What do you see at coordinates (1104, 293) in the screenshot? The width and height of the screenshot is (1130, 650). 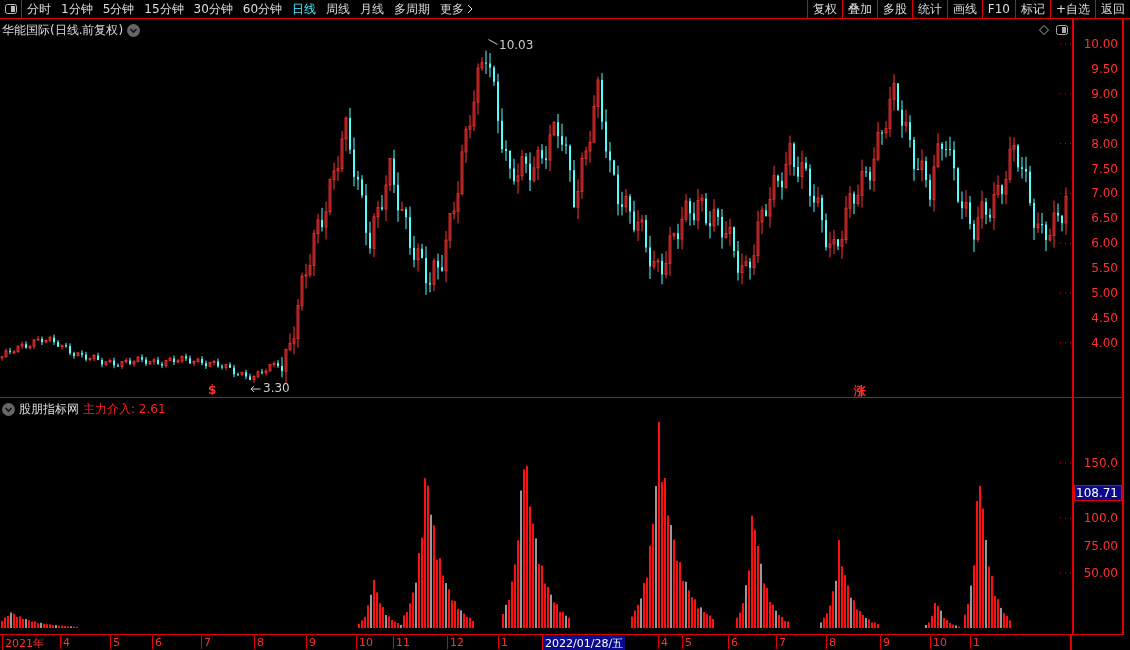 I see `axis-label: 5.00` at bounding box center [1104, 293].